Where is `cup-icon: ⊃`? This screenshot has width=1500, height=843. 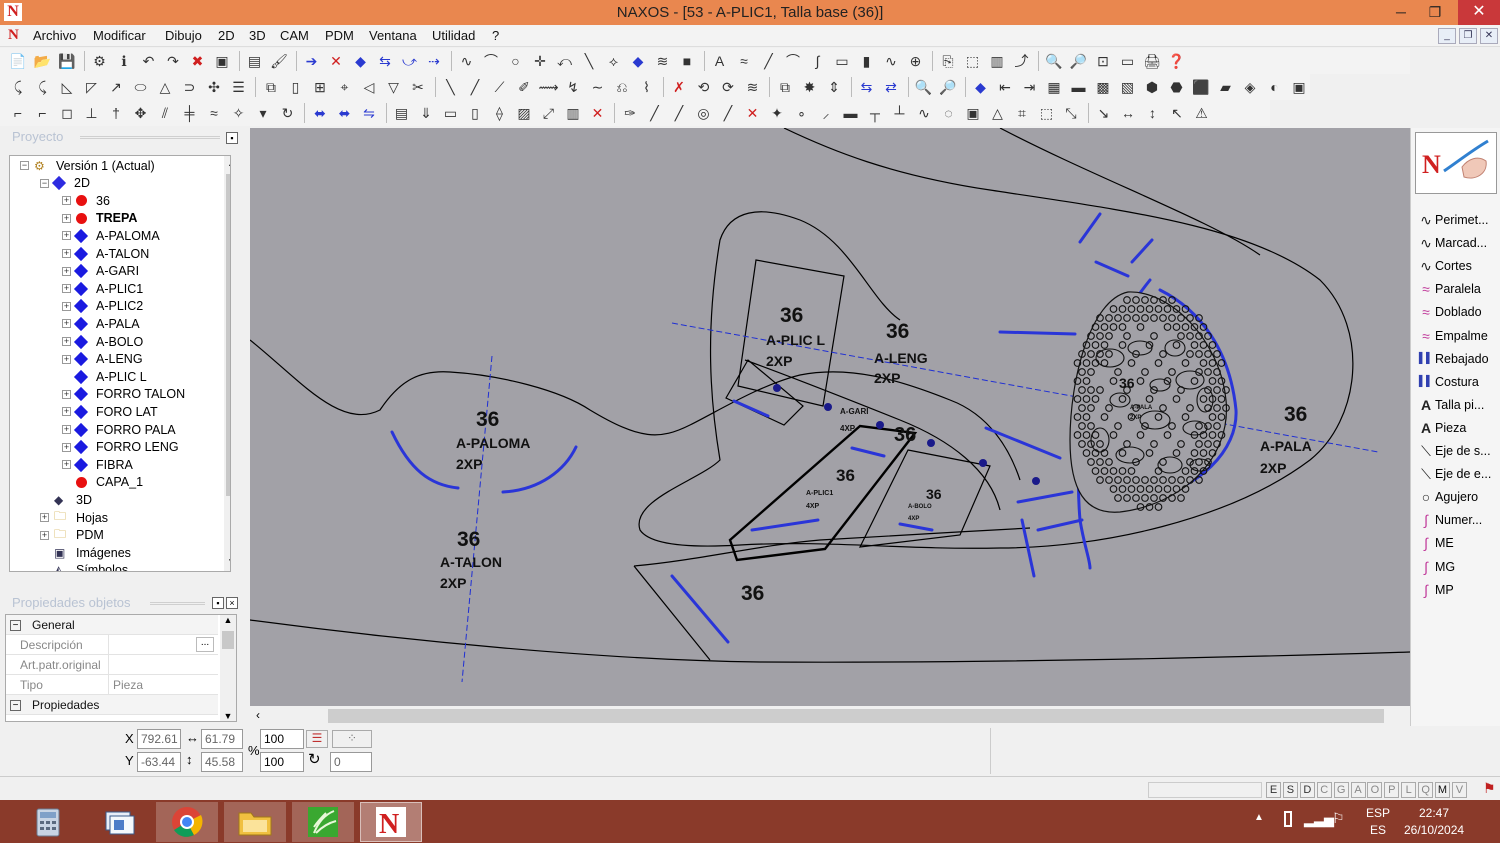
cup-icon: ⊃ is located at coordinates (190, 87).